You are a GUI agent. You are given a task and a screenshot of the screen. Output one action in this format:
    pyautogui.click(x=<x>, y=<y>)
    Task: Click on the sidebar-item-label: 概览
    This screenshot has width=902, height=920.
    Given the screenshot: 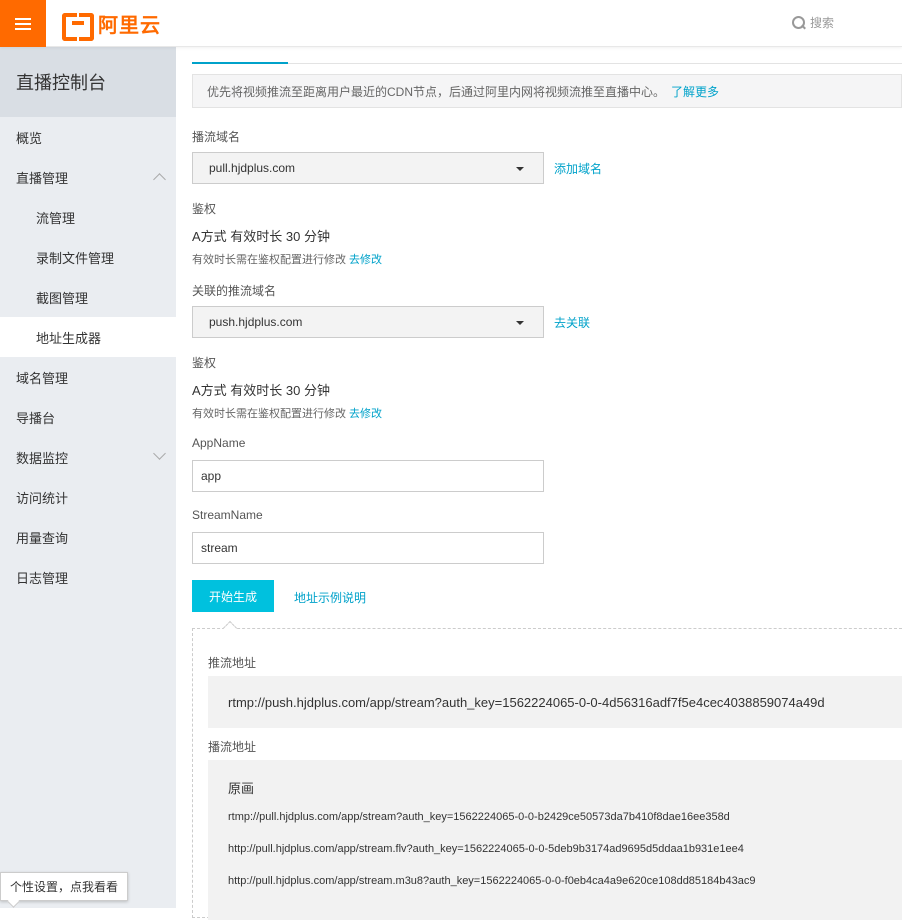 What is the action you would take?
    pyautogui.click(x=29, y=138)
    